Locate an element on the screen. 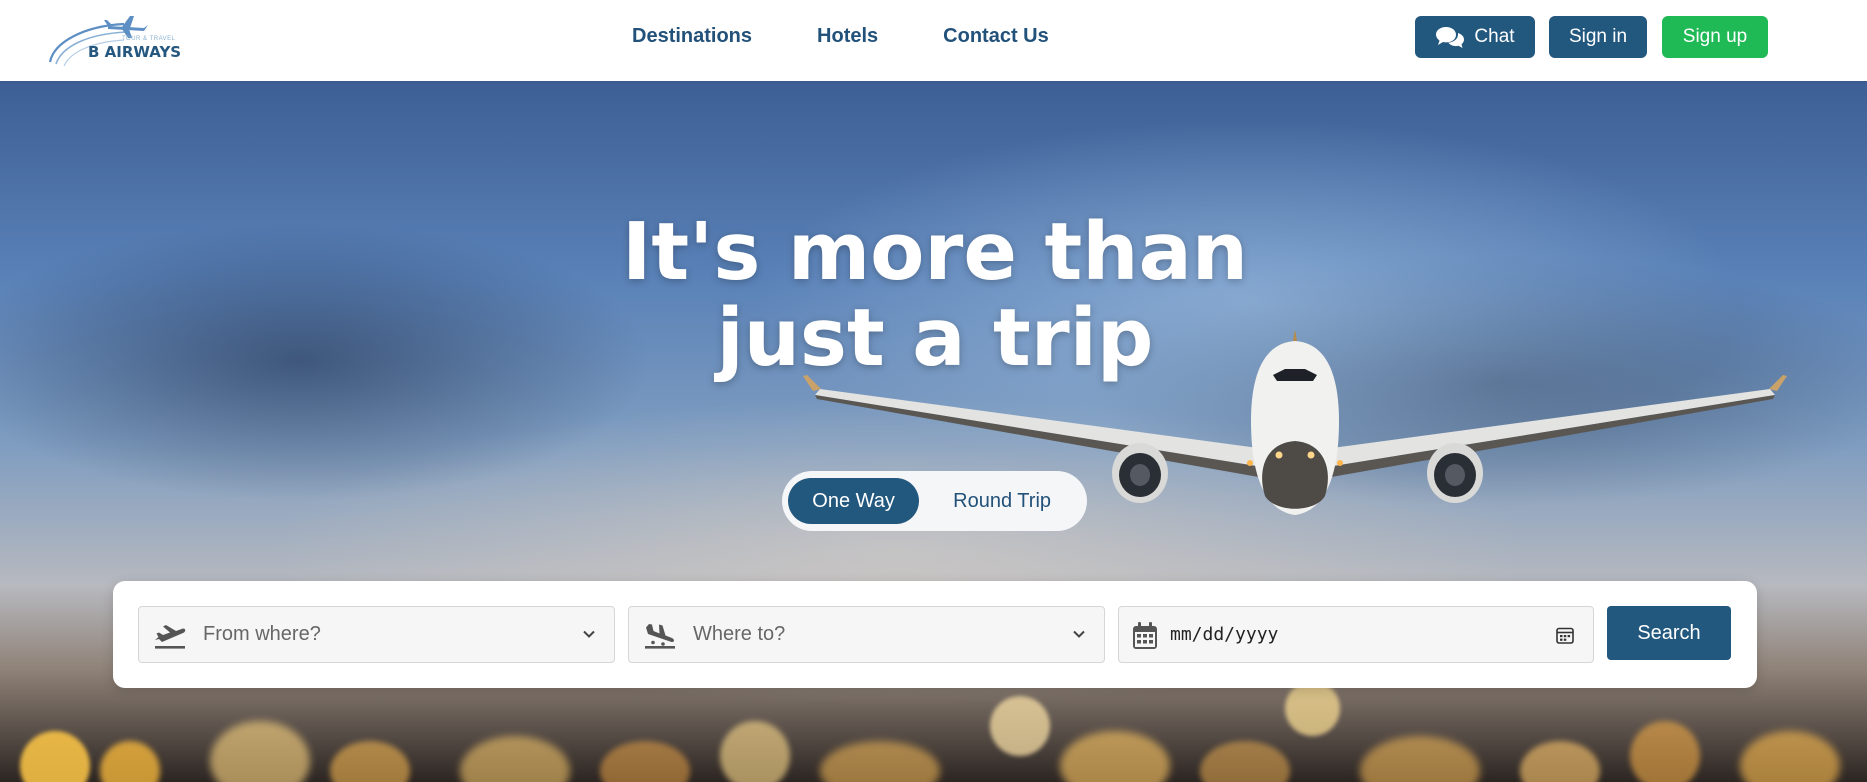 The height and width of the screenshot is (782, 1867). logo-brand-name: B AIRWAYS is located at coordinates (135, 52).